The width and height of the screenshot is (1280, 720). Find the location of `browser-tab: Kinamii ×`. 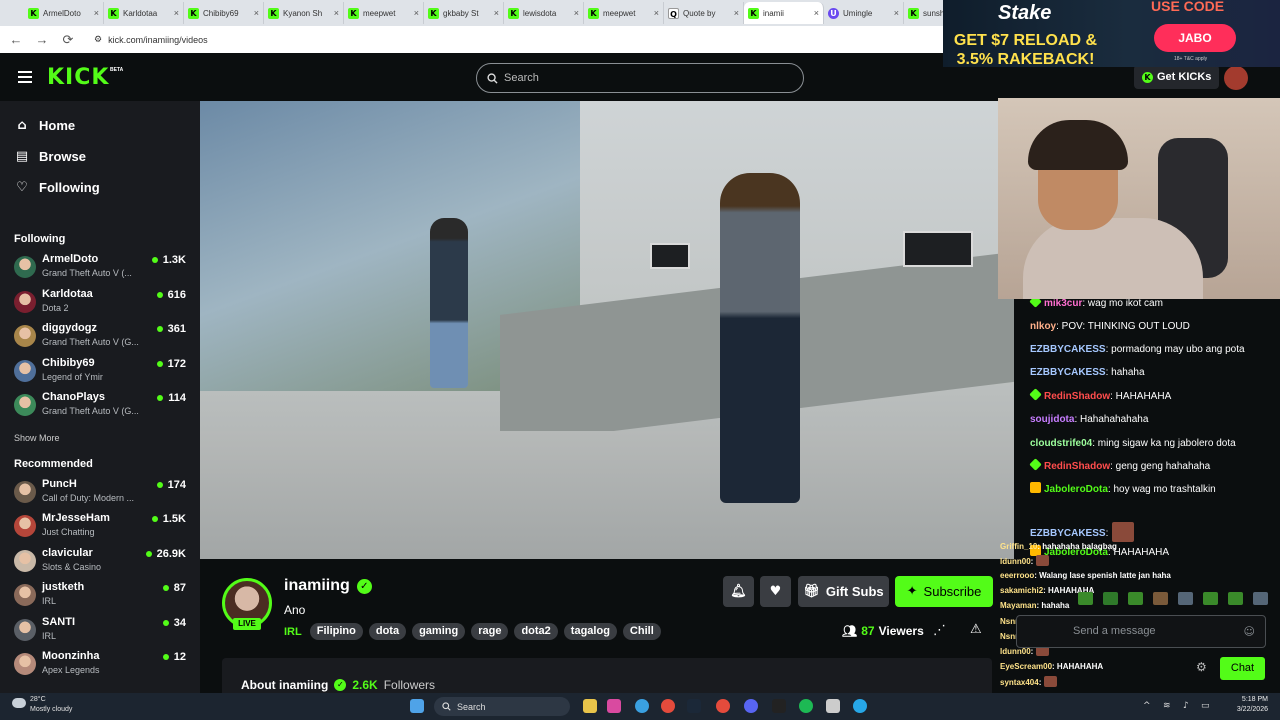

browser-tab: Kinamii × is located at coordinates (784, 13).